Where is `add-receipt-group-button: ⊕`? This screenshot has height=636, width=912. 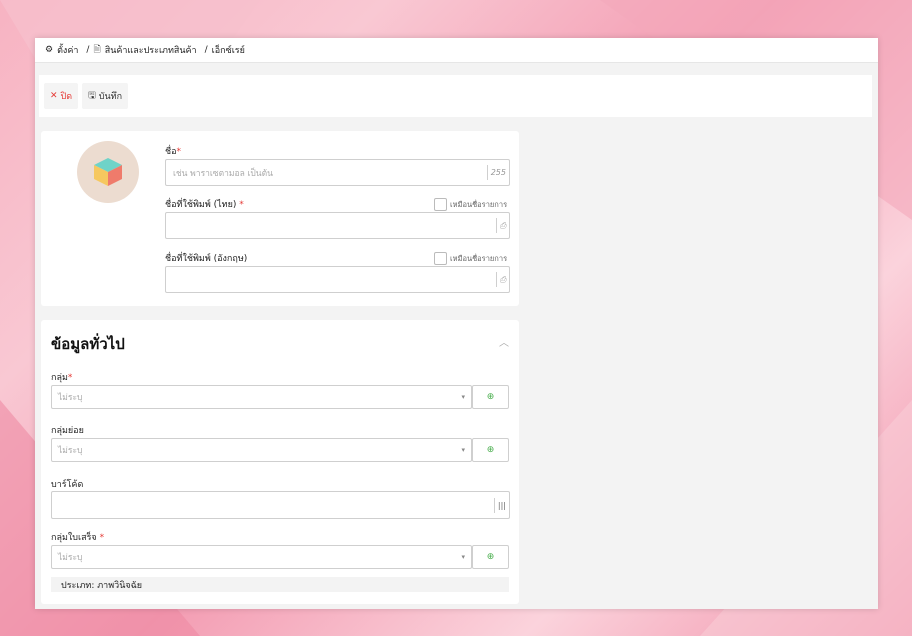
add-receipt-group-button: ⊕ is located at coordinates (490, 557).